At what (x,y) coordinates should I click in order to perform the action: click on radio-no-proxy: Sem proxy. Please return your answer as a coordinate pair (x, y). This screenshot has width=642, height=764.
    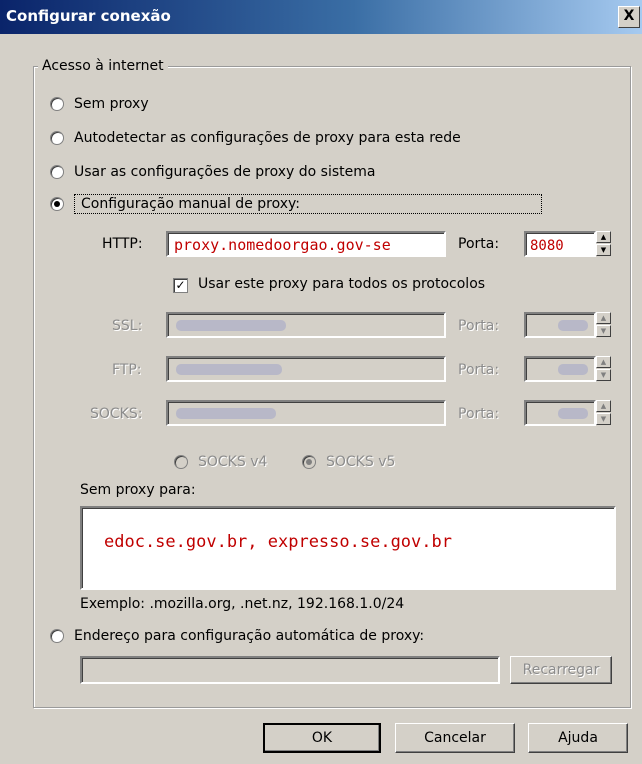
    Looking at the image, I should click on (99, 104).